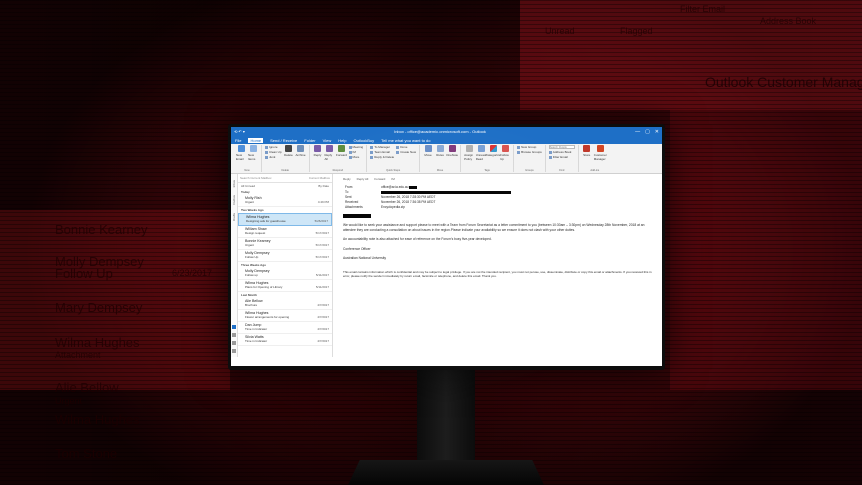 This screenshot has width=862, height=485. What do you see at coordinates (234, 183) in the screenshot?
I see `rail-inbox: Inbox` at bounding box center [234, 183].